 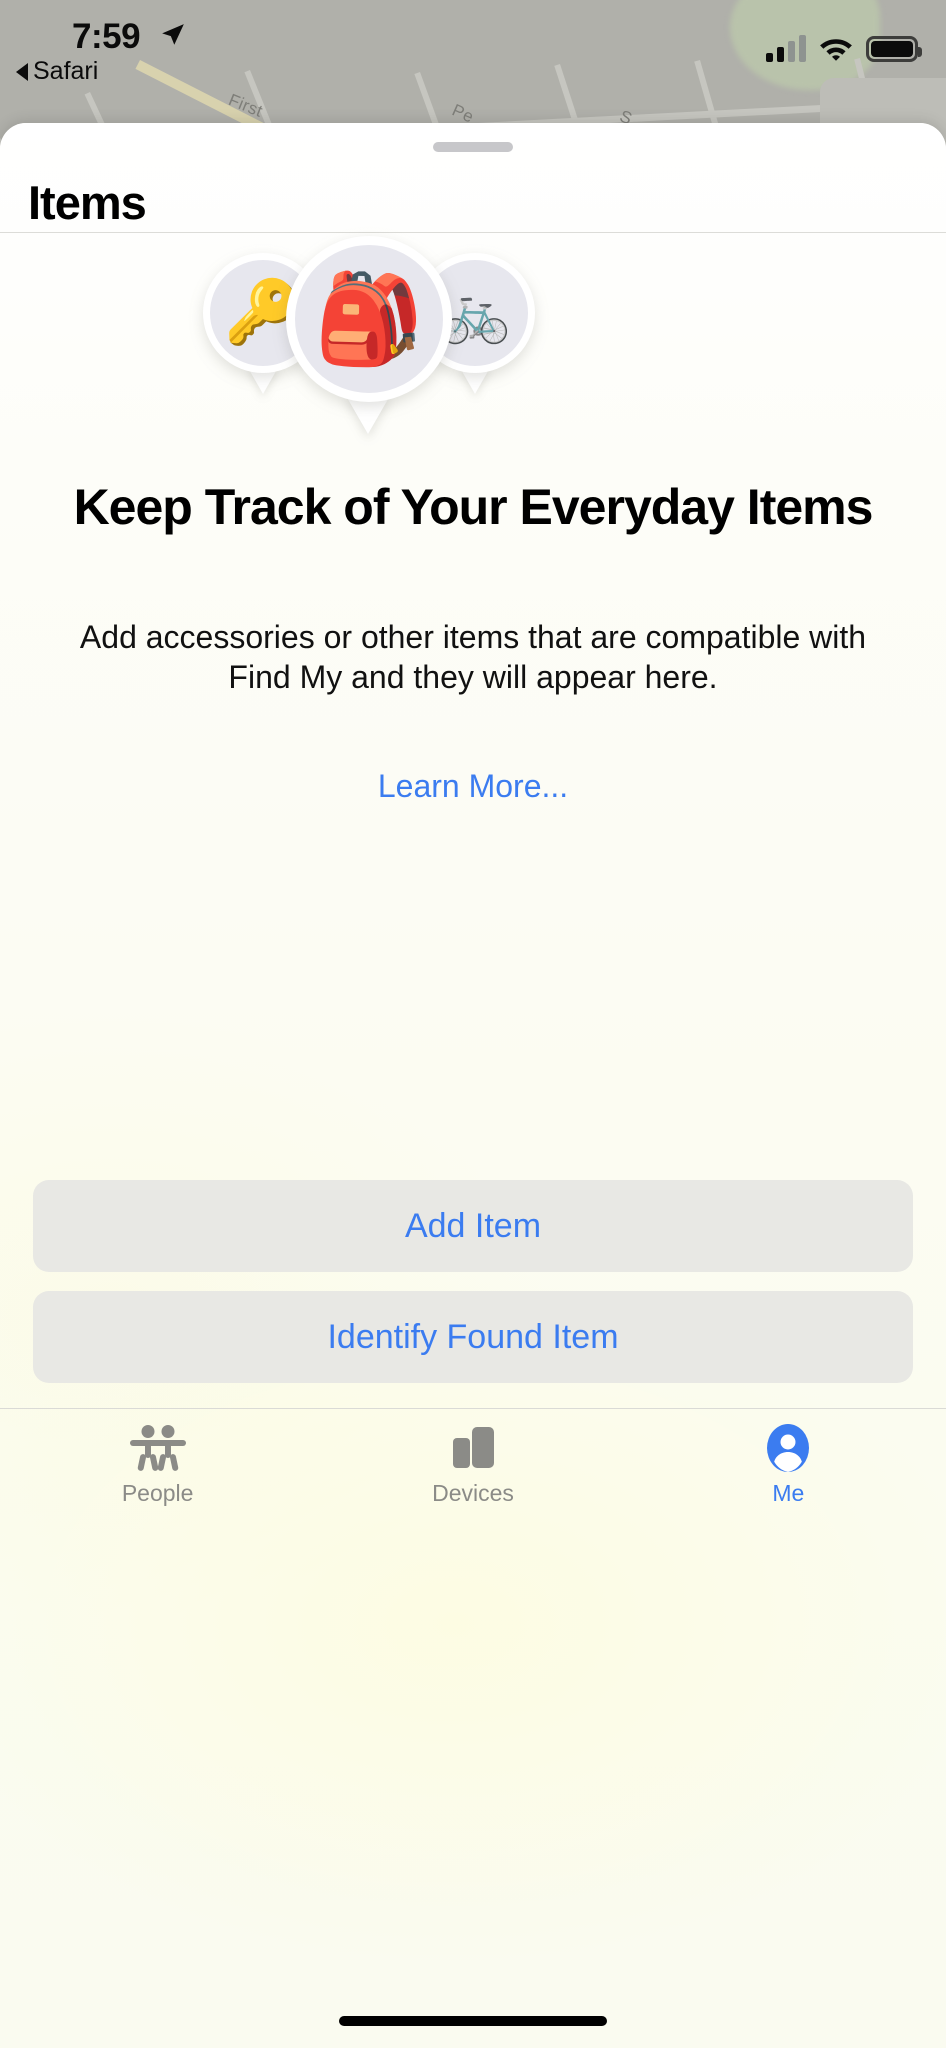 What do you see at coordinates (473, 2021) in the screenshot?
I see `home-indicator` at bounding box center [473, 2021].